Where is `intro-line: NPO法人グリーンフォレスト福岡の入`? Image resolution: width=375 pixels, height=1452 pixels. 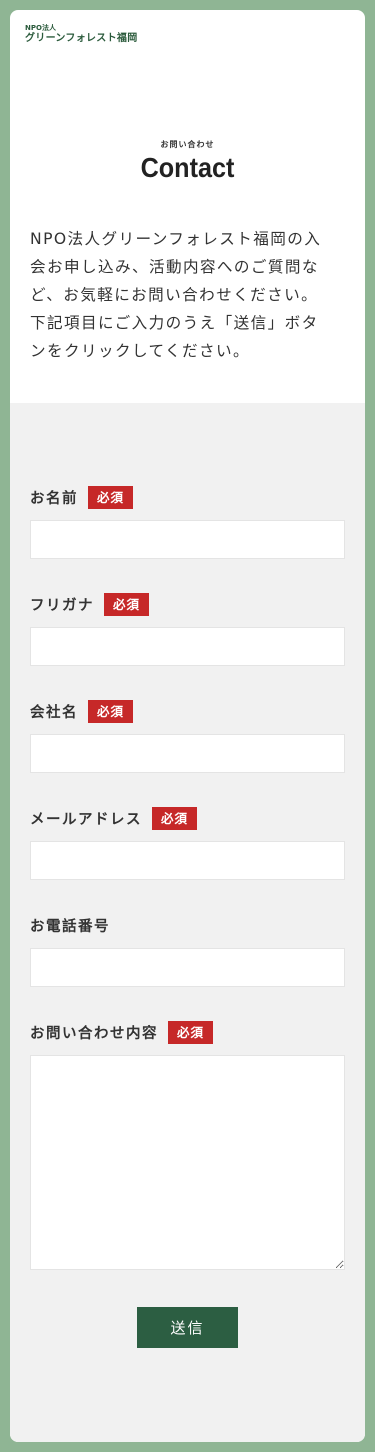
intro-line: NPO法人グリーンフォレスト福岡の入 is located at coordinates (176, 239).